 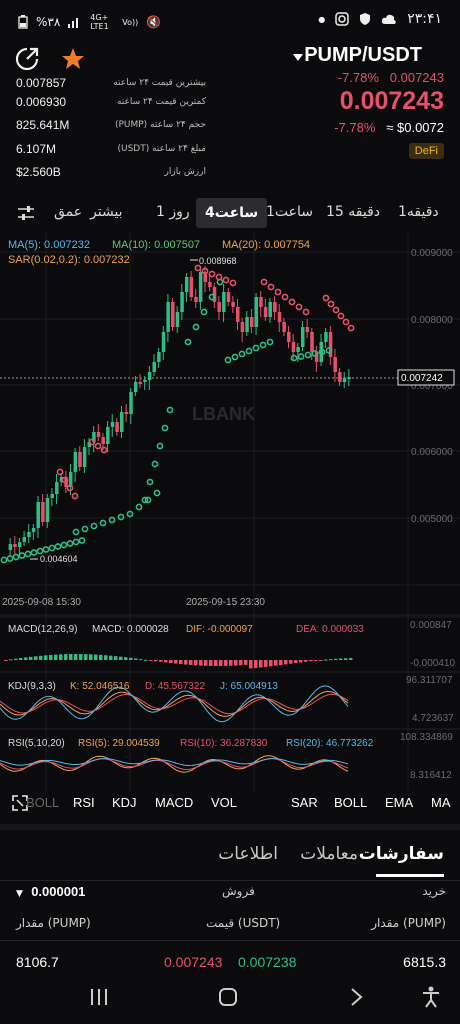 What do you see at coordinates (249, 686) in the screenshot?
I see `kdj-j: J: 65.004913` at bounding box center [249, 686].